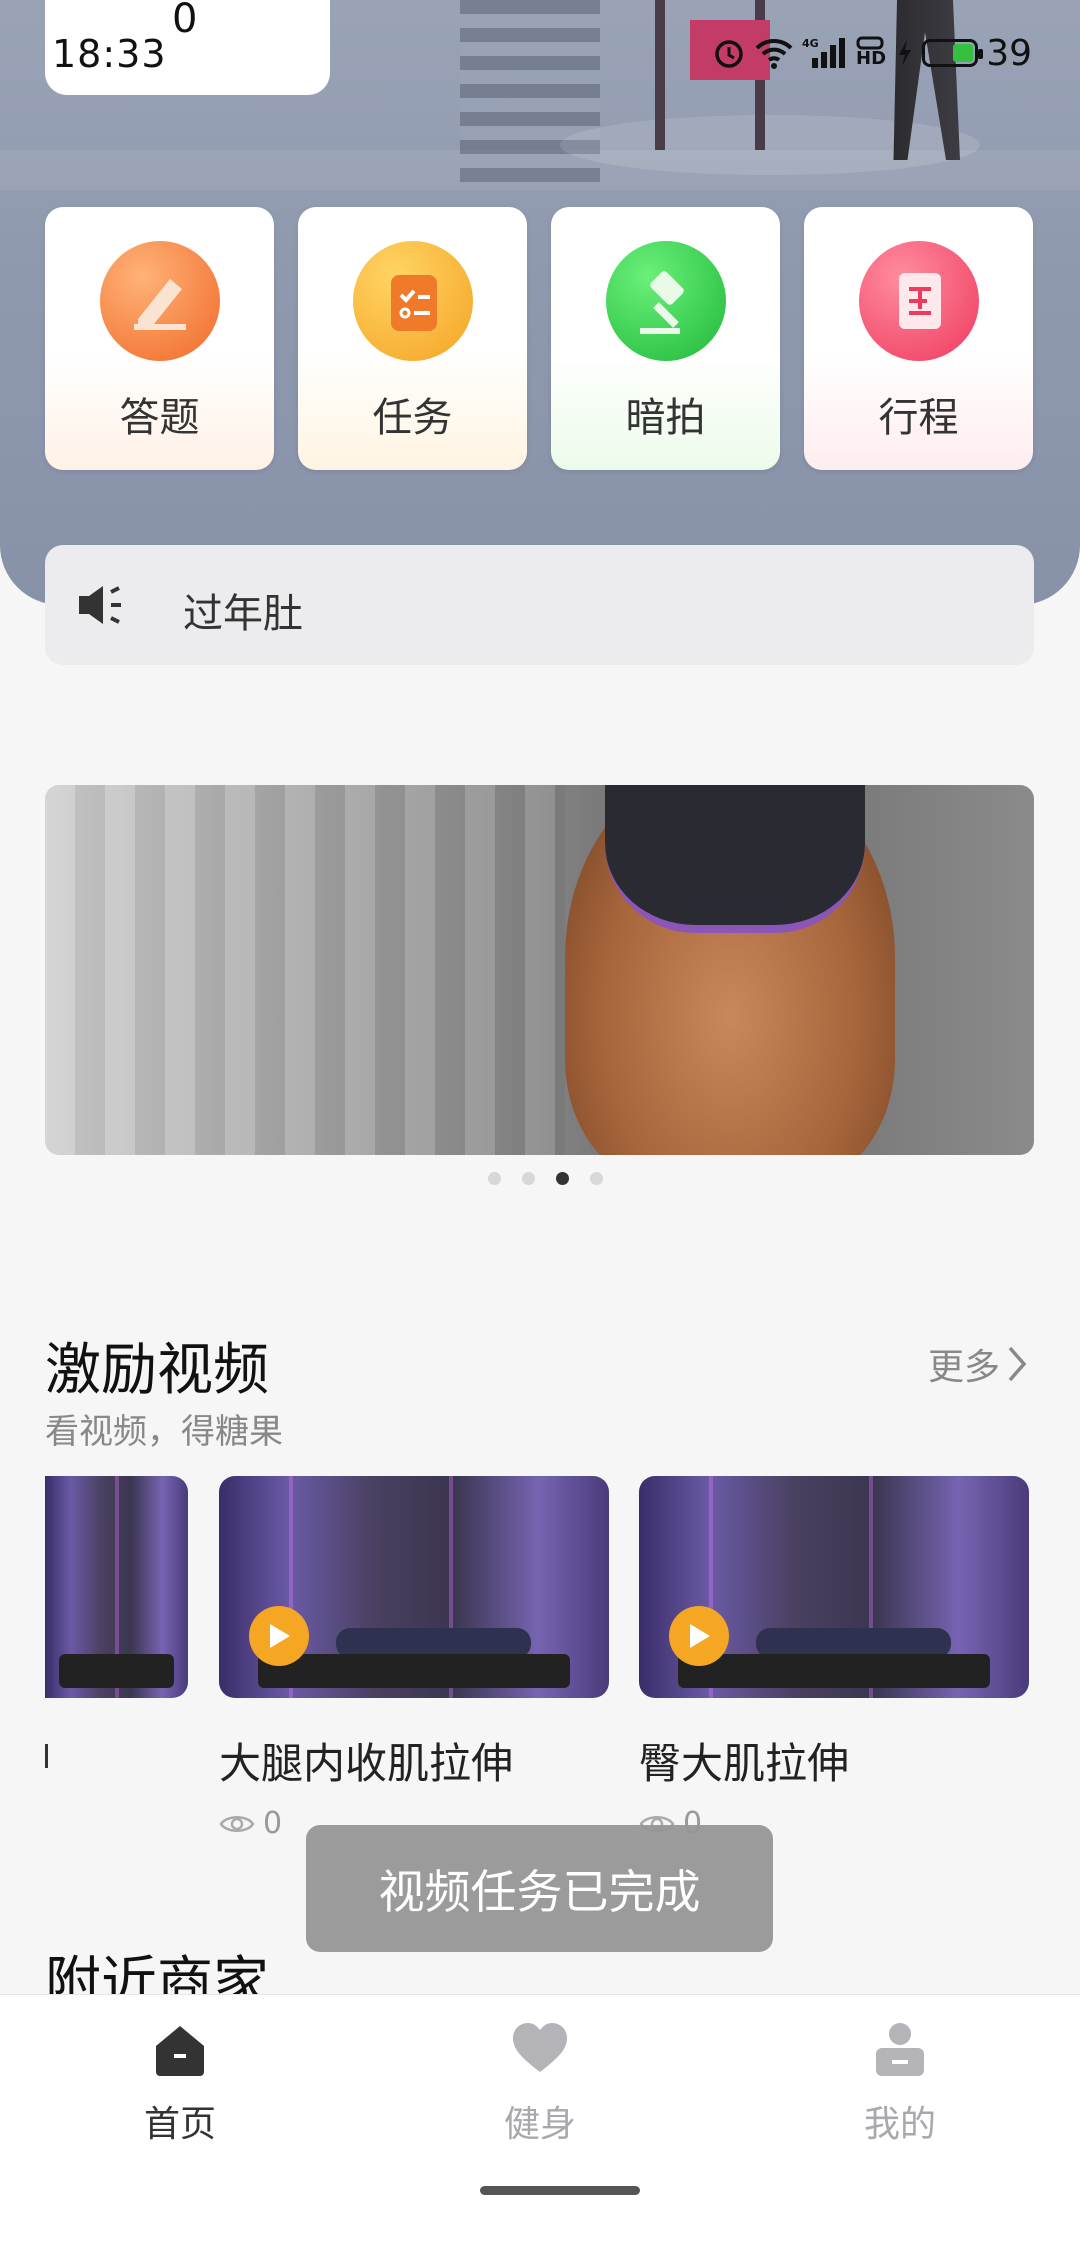 This screenshot has height=2245, width=1080. Describe the element at coordinates (116, 1587) in the screenshot. I see `video-card-partial` at that location.